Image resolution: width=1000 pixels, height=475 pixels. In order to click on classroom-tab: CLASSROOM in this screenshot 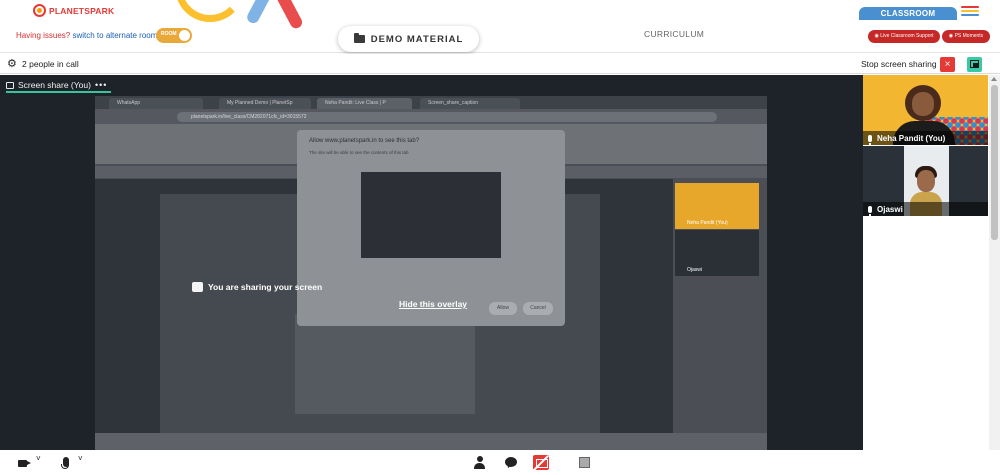, I will do `click(908, 13)`.